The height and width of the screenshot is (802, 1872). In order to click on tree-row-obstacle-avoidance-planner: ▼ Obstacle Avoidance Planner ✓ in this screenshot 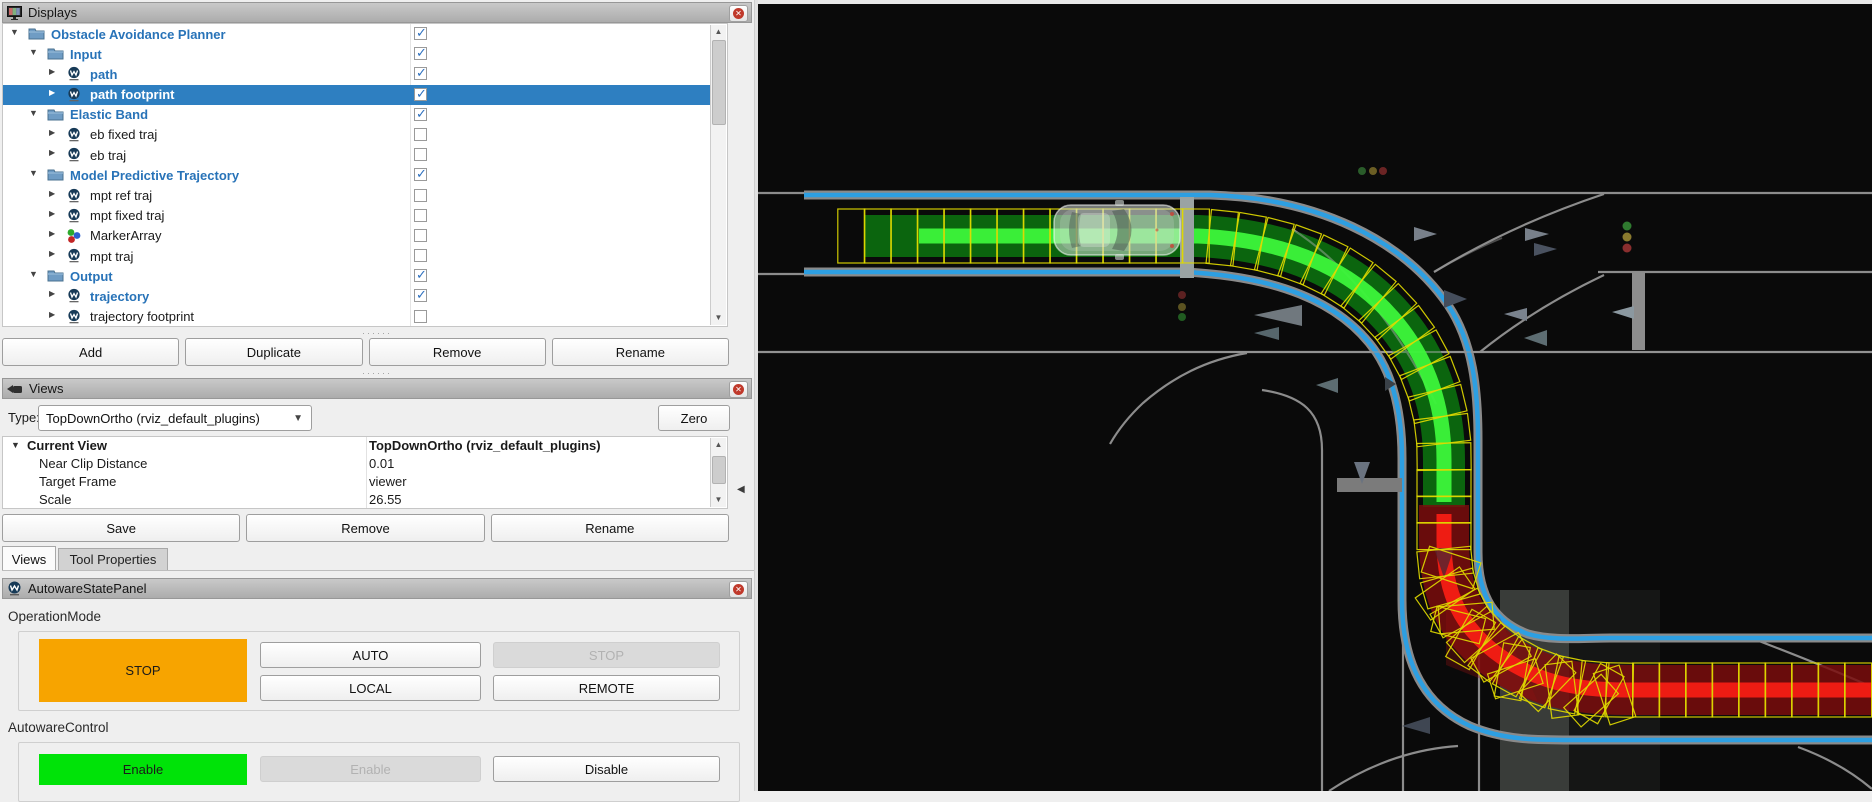, I will do `click(358, 34)`.